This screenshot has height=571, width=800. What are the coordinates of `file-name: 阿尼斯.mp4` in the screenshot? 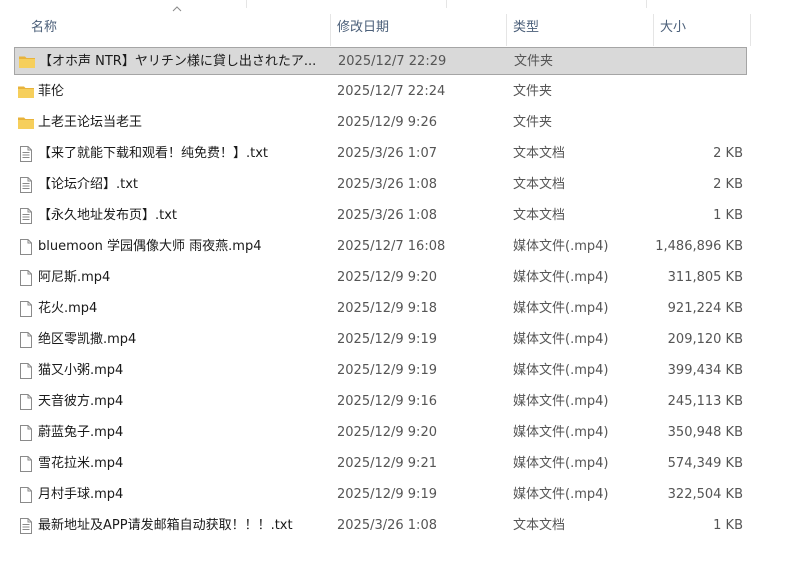 It's located at (74, 277).